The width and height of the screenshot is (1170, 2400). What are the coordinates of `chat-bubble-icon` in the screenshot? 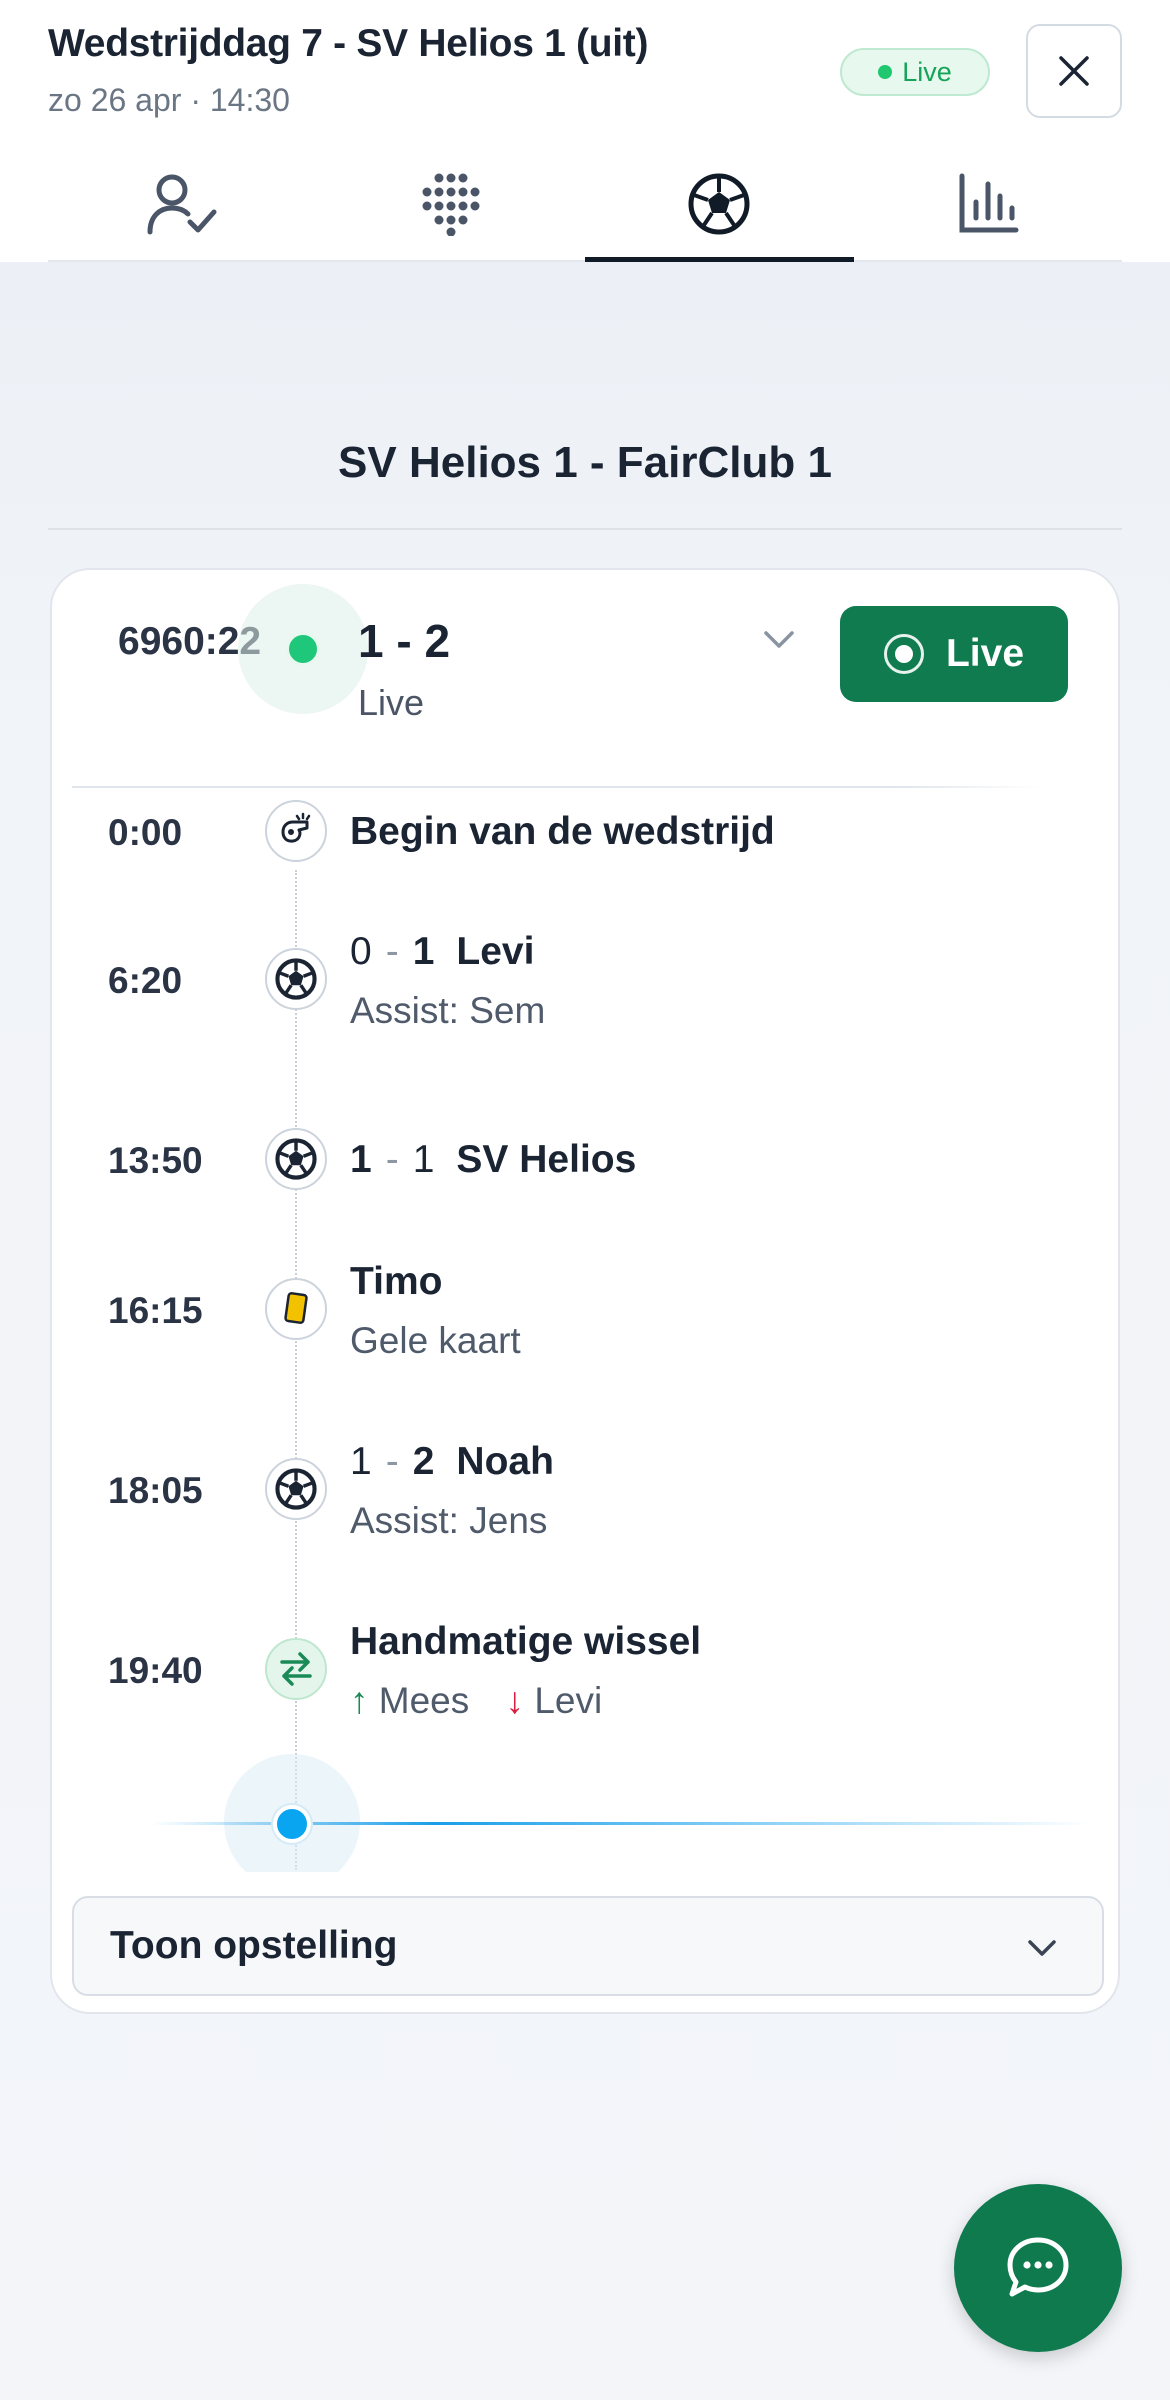 It's located at (1038, 2267).